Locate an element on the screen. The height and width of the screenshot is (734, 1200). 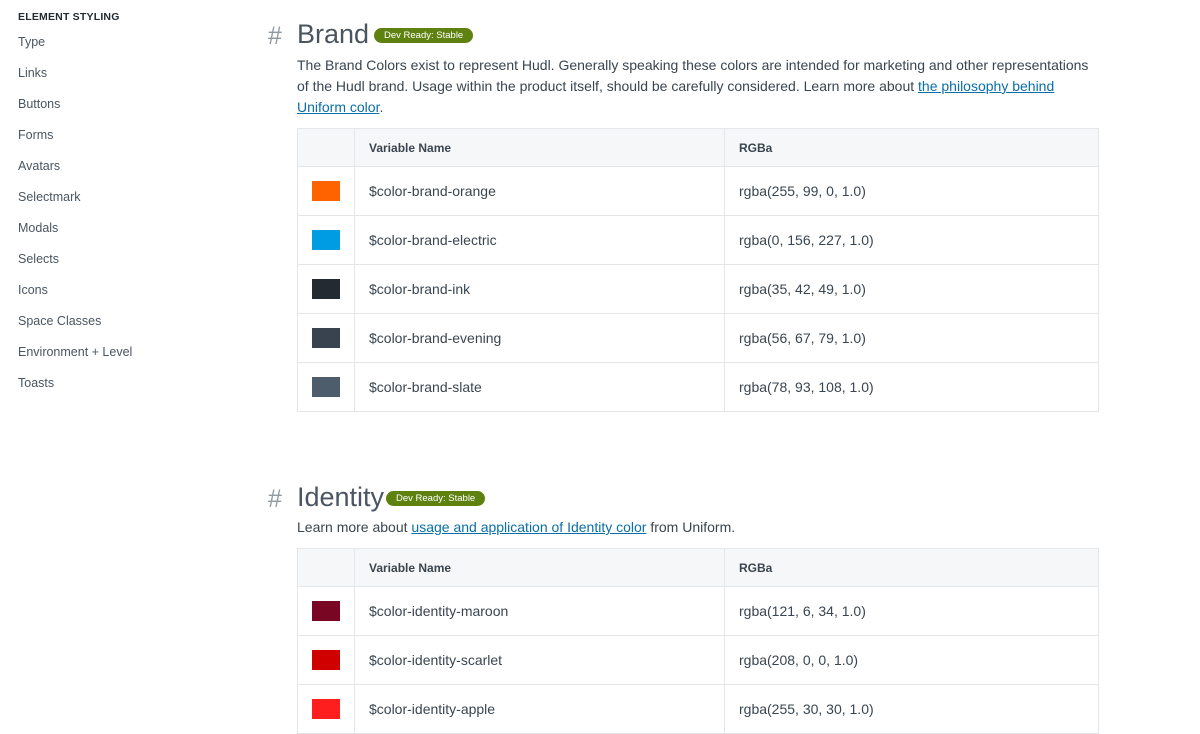
sidebar-item-avatars: Avatars is located at coordinates (39, 166).